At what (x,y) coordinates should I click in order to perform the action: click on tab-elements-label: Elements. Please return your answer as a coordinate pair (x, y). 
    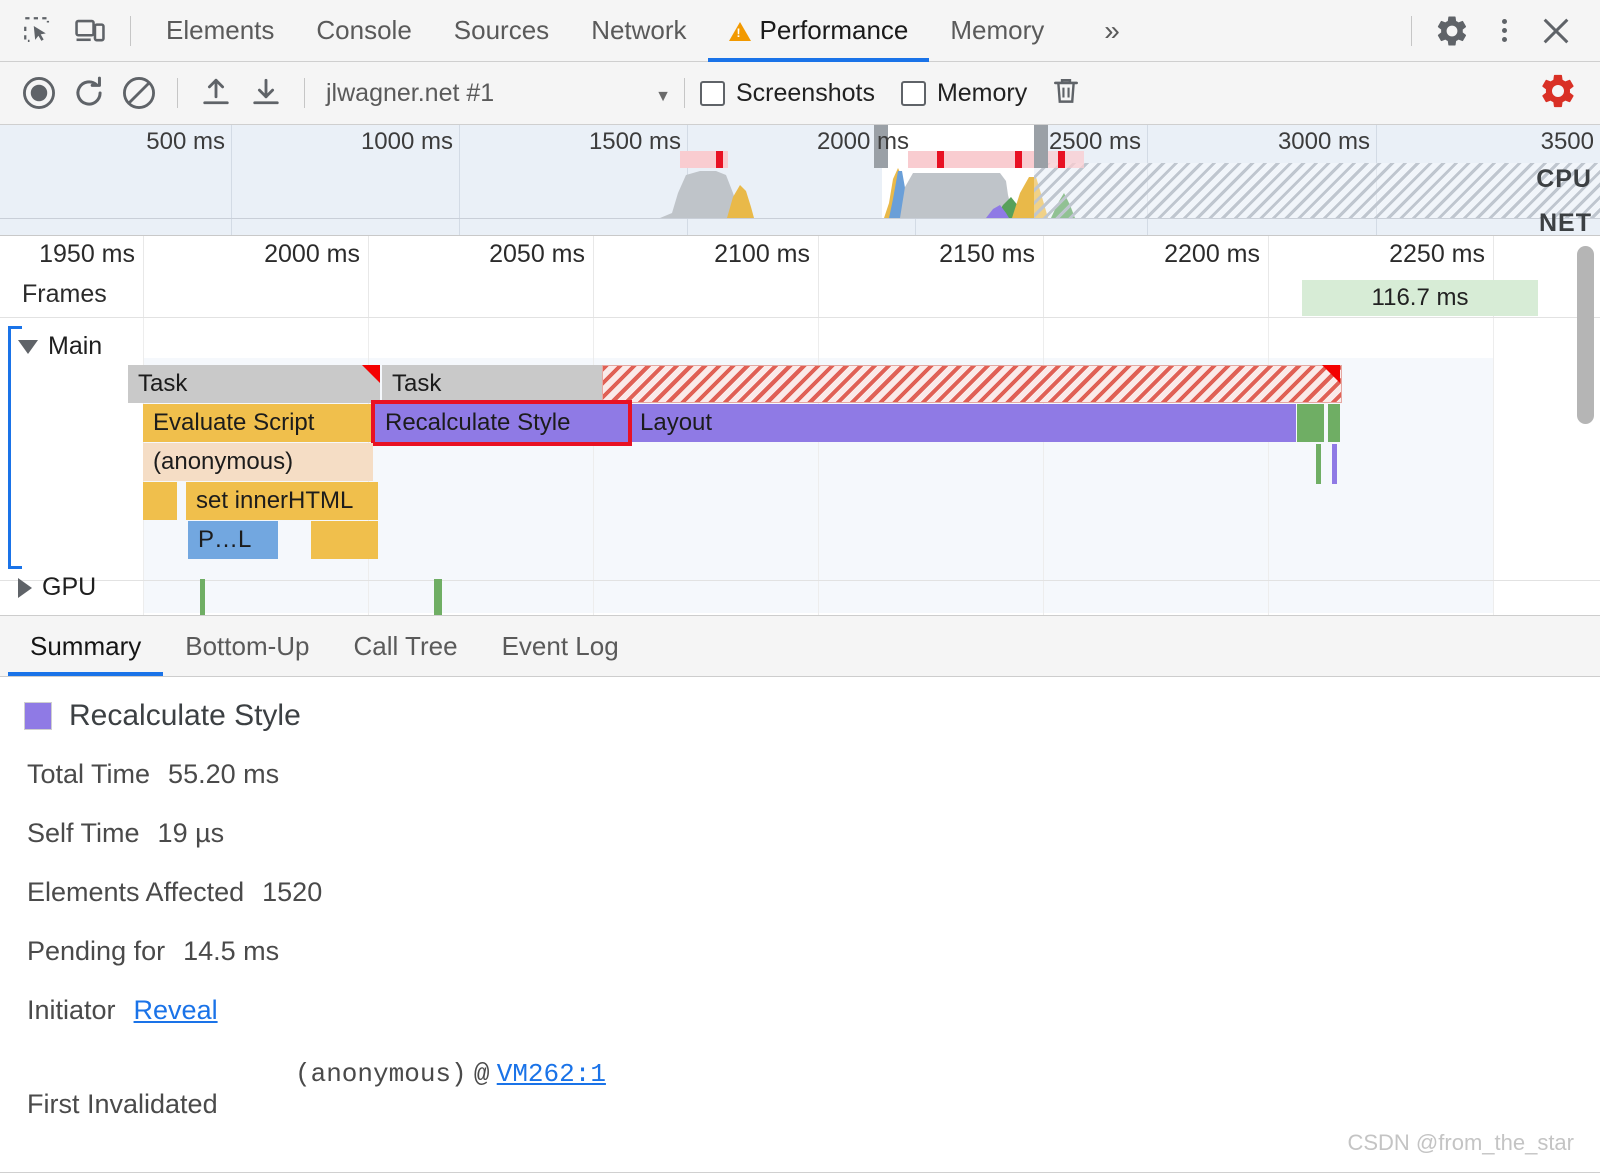
    Looking at the image, I should click on (220, 30).